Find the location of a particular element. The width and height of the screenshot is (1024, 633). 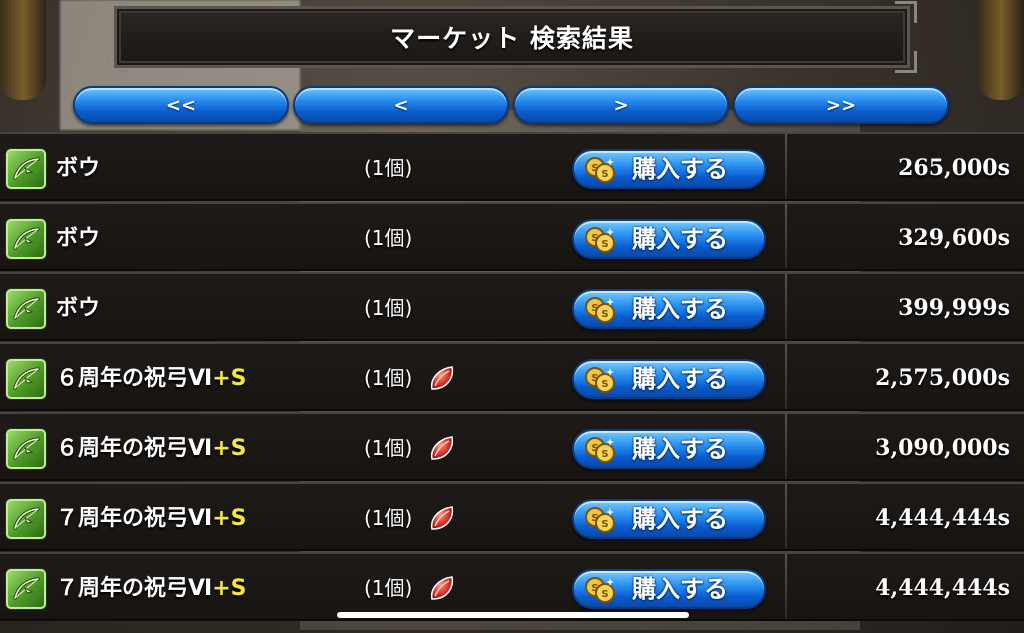

next-page-button: > is located at coordinates (621, 105).